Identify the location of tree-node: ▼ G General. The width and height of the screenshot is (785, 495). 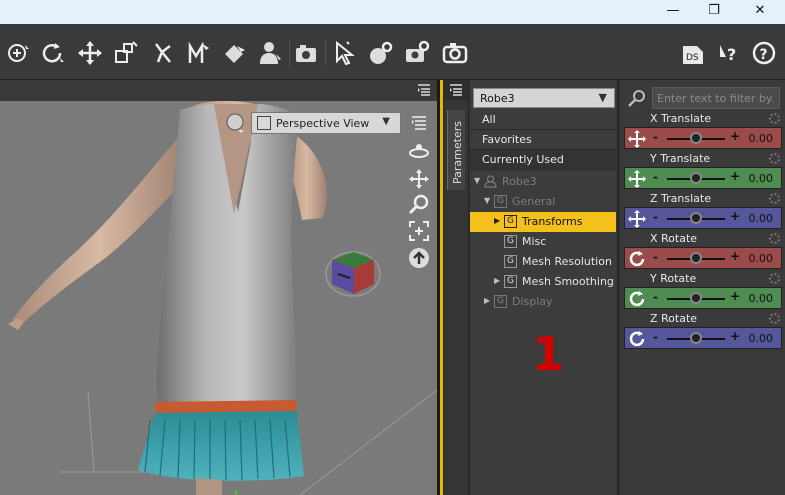
(543, 202).